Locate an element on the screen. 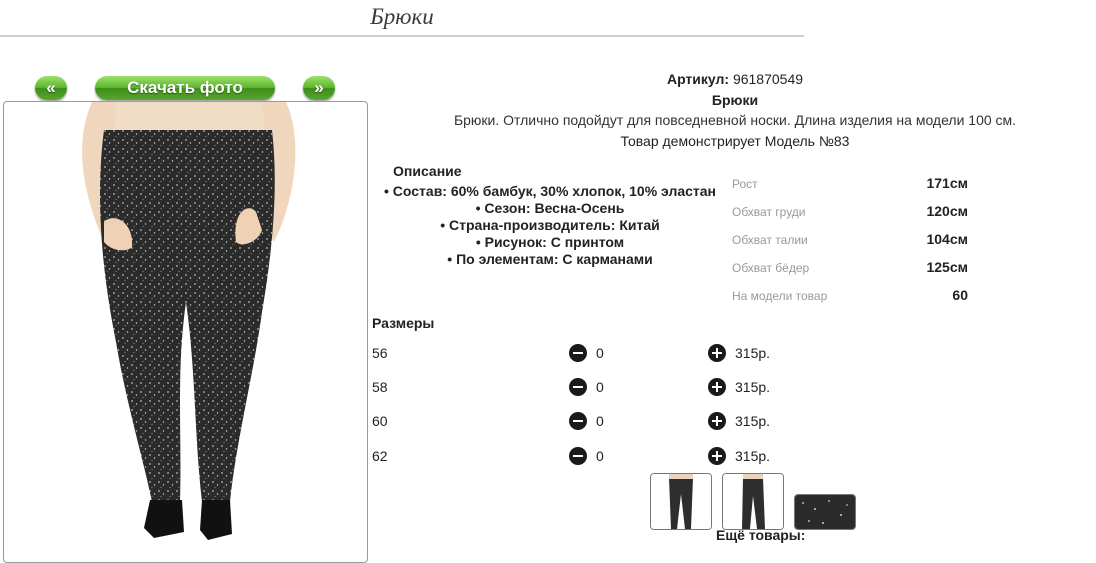  measurement-label: Обхват груди is located at coordinates (769, 212).